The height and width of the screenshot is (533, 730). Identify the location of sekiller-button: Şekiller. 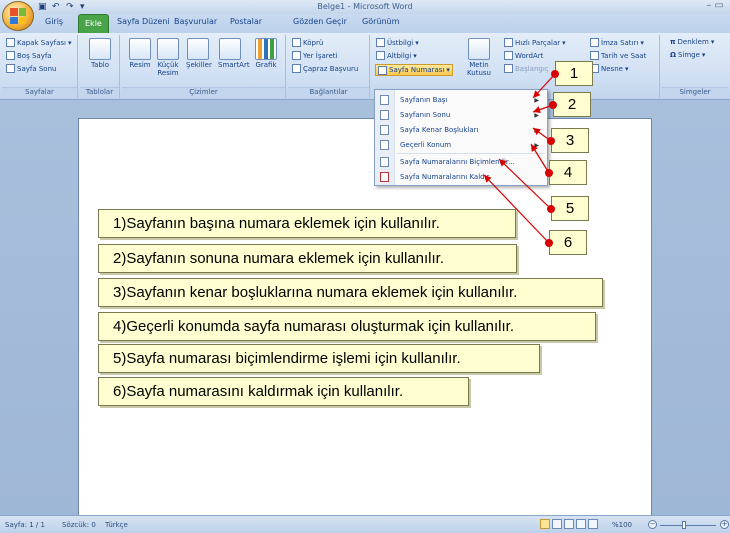
(199, 53).